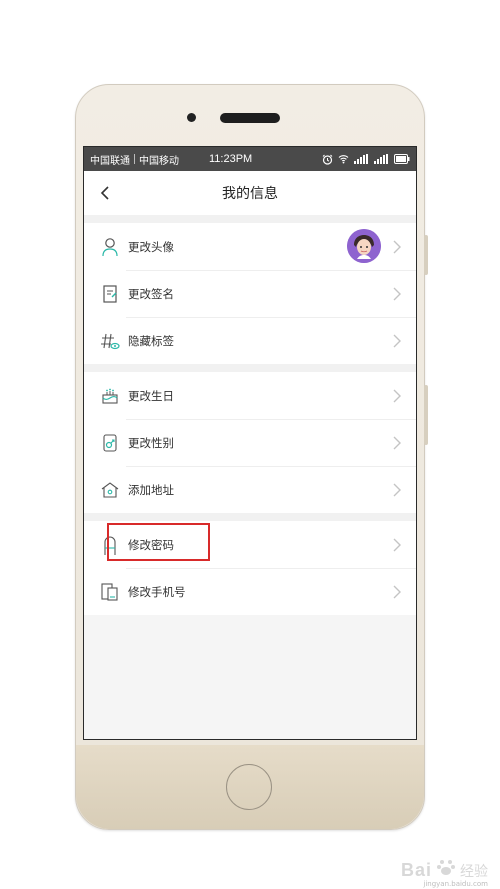 Image resolution: width=500 pixels, height=889 pixels. I want to click on status-bar: 中国联通 中国移动 11:23PM, so click(250, 159).